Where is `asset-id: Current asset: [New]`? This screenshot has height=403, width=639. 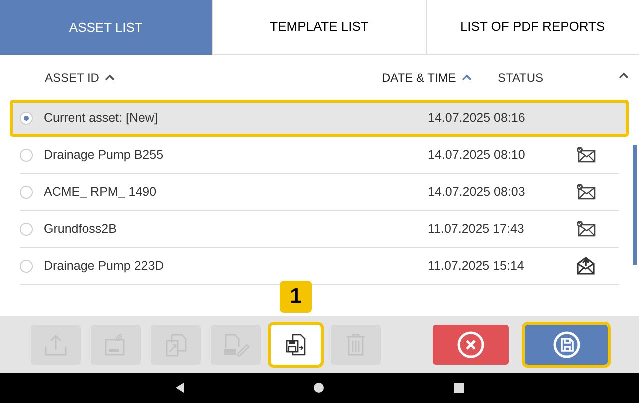 asset-id: Current asset: [New] is located at coordinates (101, 118).